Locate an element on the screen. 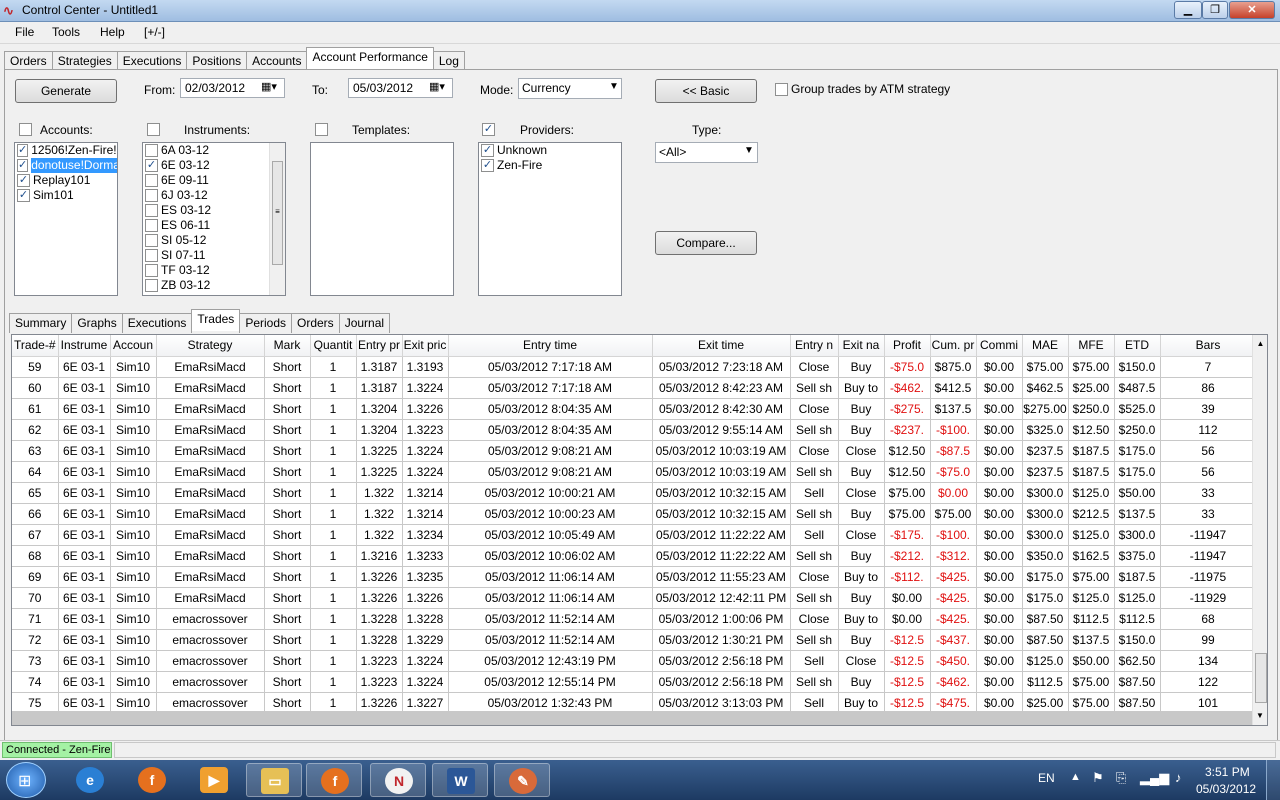 This screenshot has height=800, width=1280. list-item: ✓ donotuse!Dorma is located at coordinates (66, 165).